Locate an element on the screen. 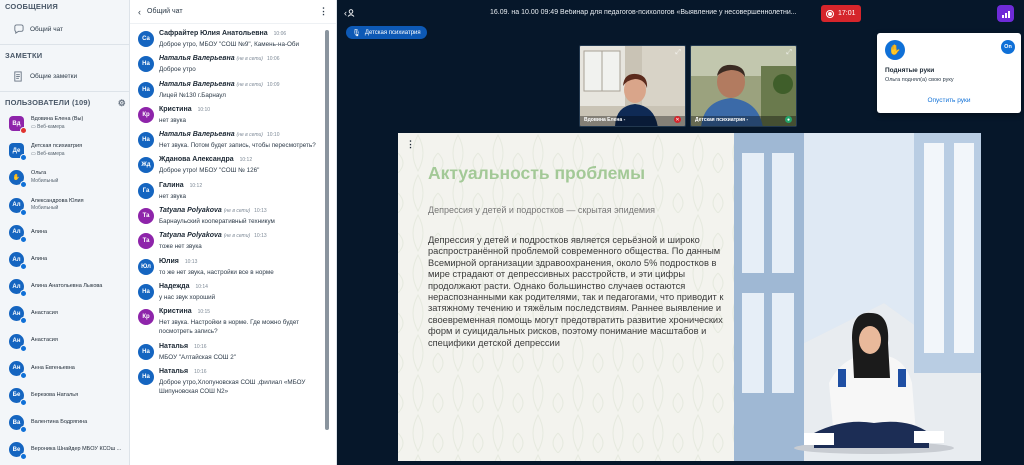 The height and width of the screenshot is (465, 1024). chat-scrollbar is located at coordinates (327, 230).